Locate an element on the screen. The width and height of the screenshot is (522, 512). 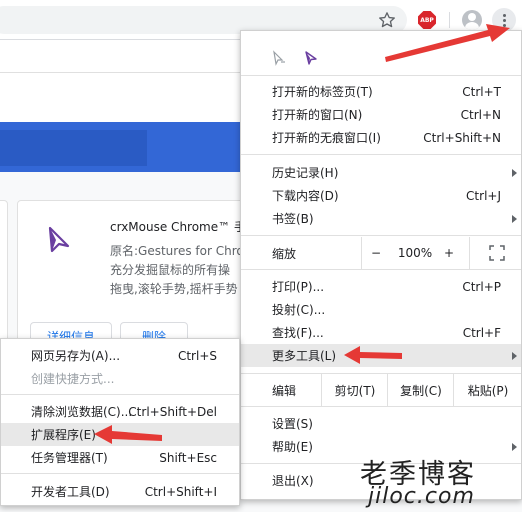
menu-shortcut: Ctrl+Shift+Del is located at coordinates (172, 411).